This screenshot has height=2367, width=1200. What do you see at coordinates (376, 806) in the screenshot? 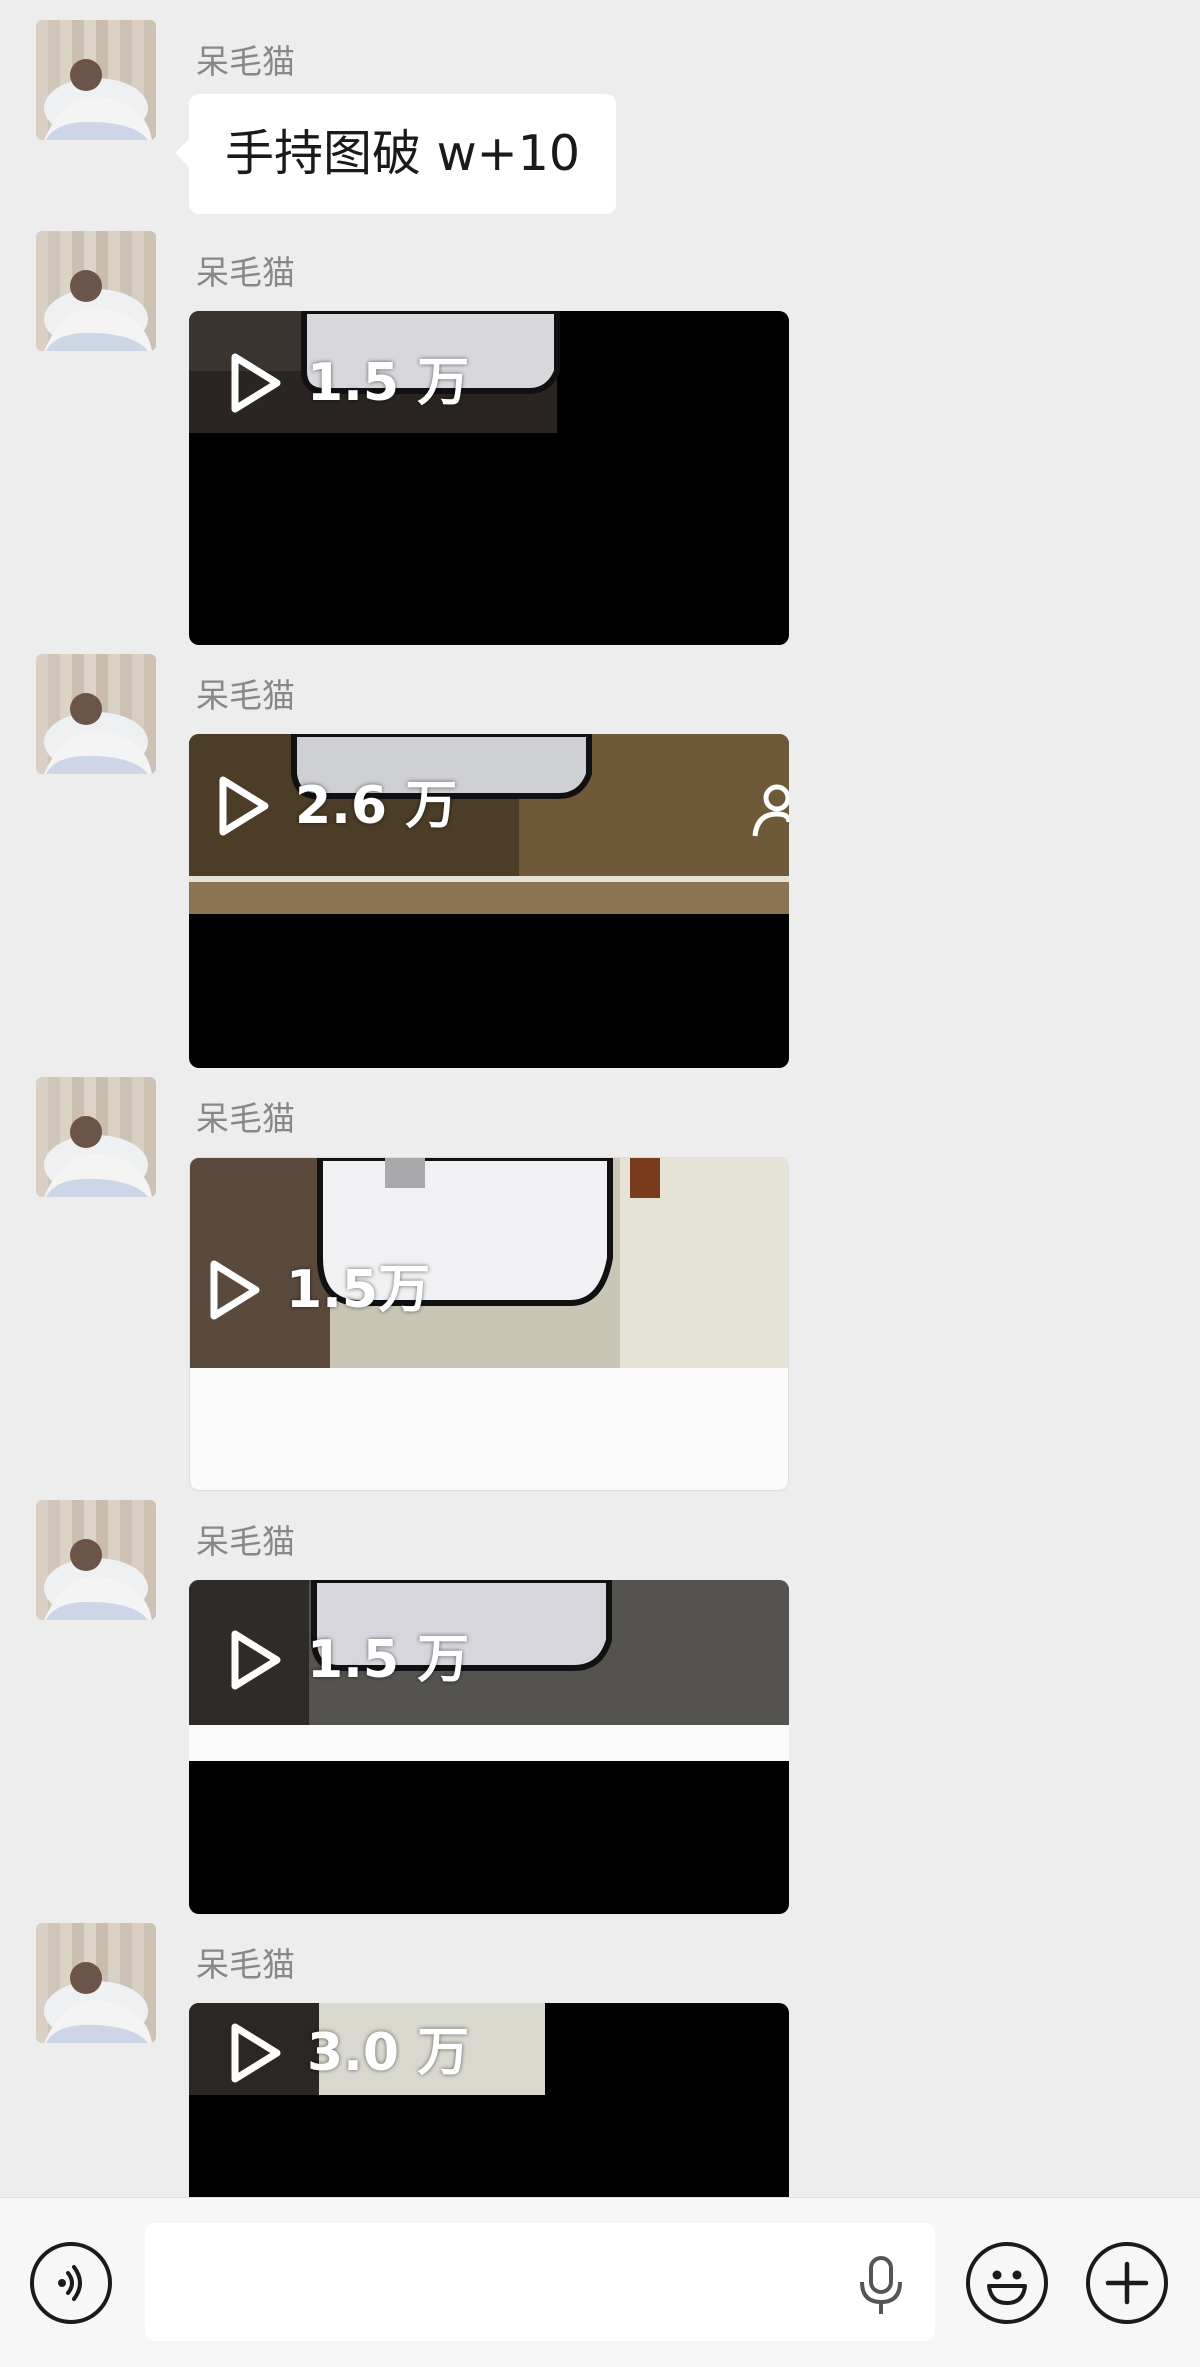
I see `view-count: 2.6 万` at bounding box center [376, 806].